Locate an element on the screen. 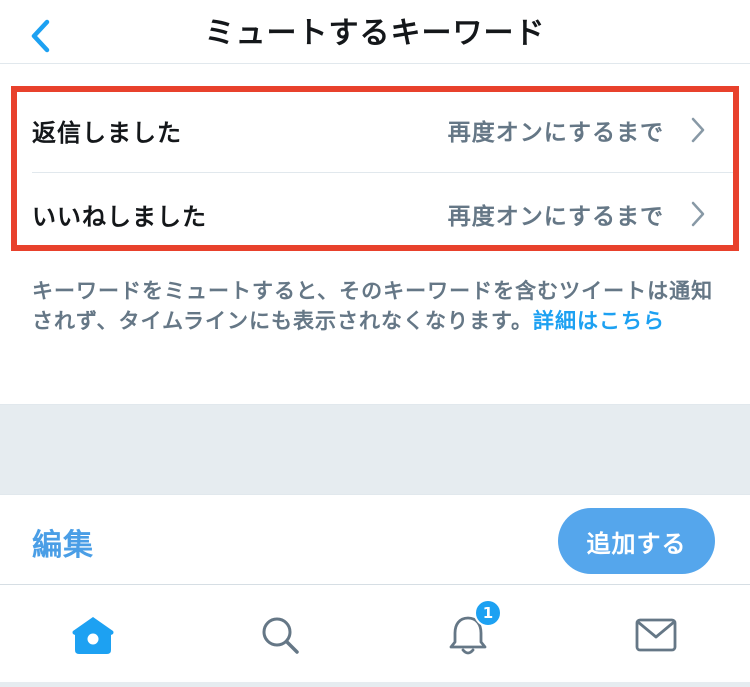 The height and width of the screenshot is (687, 750). bottom-tab-bar: 1 is located at coordinates (375, 635).